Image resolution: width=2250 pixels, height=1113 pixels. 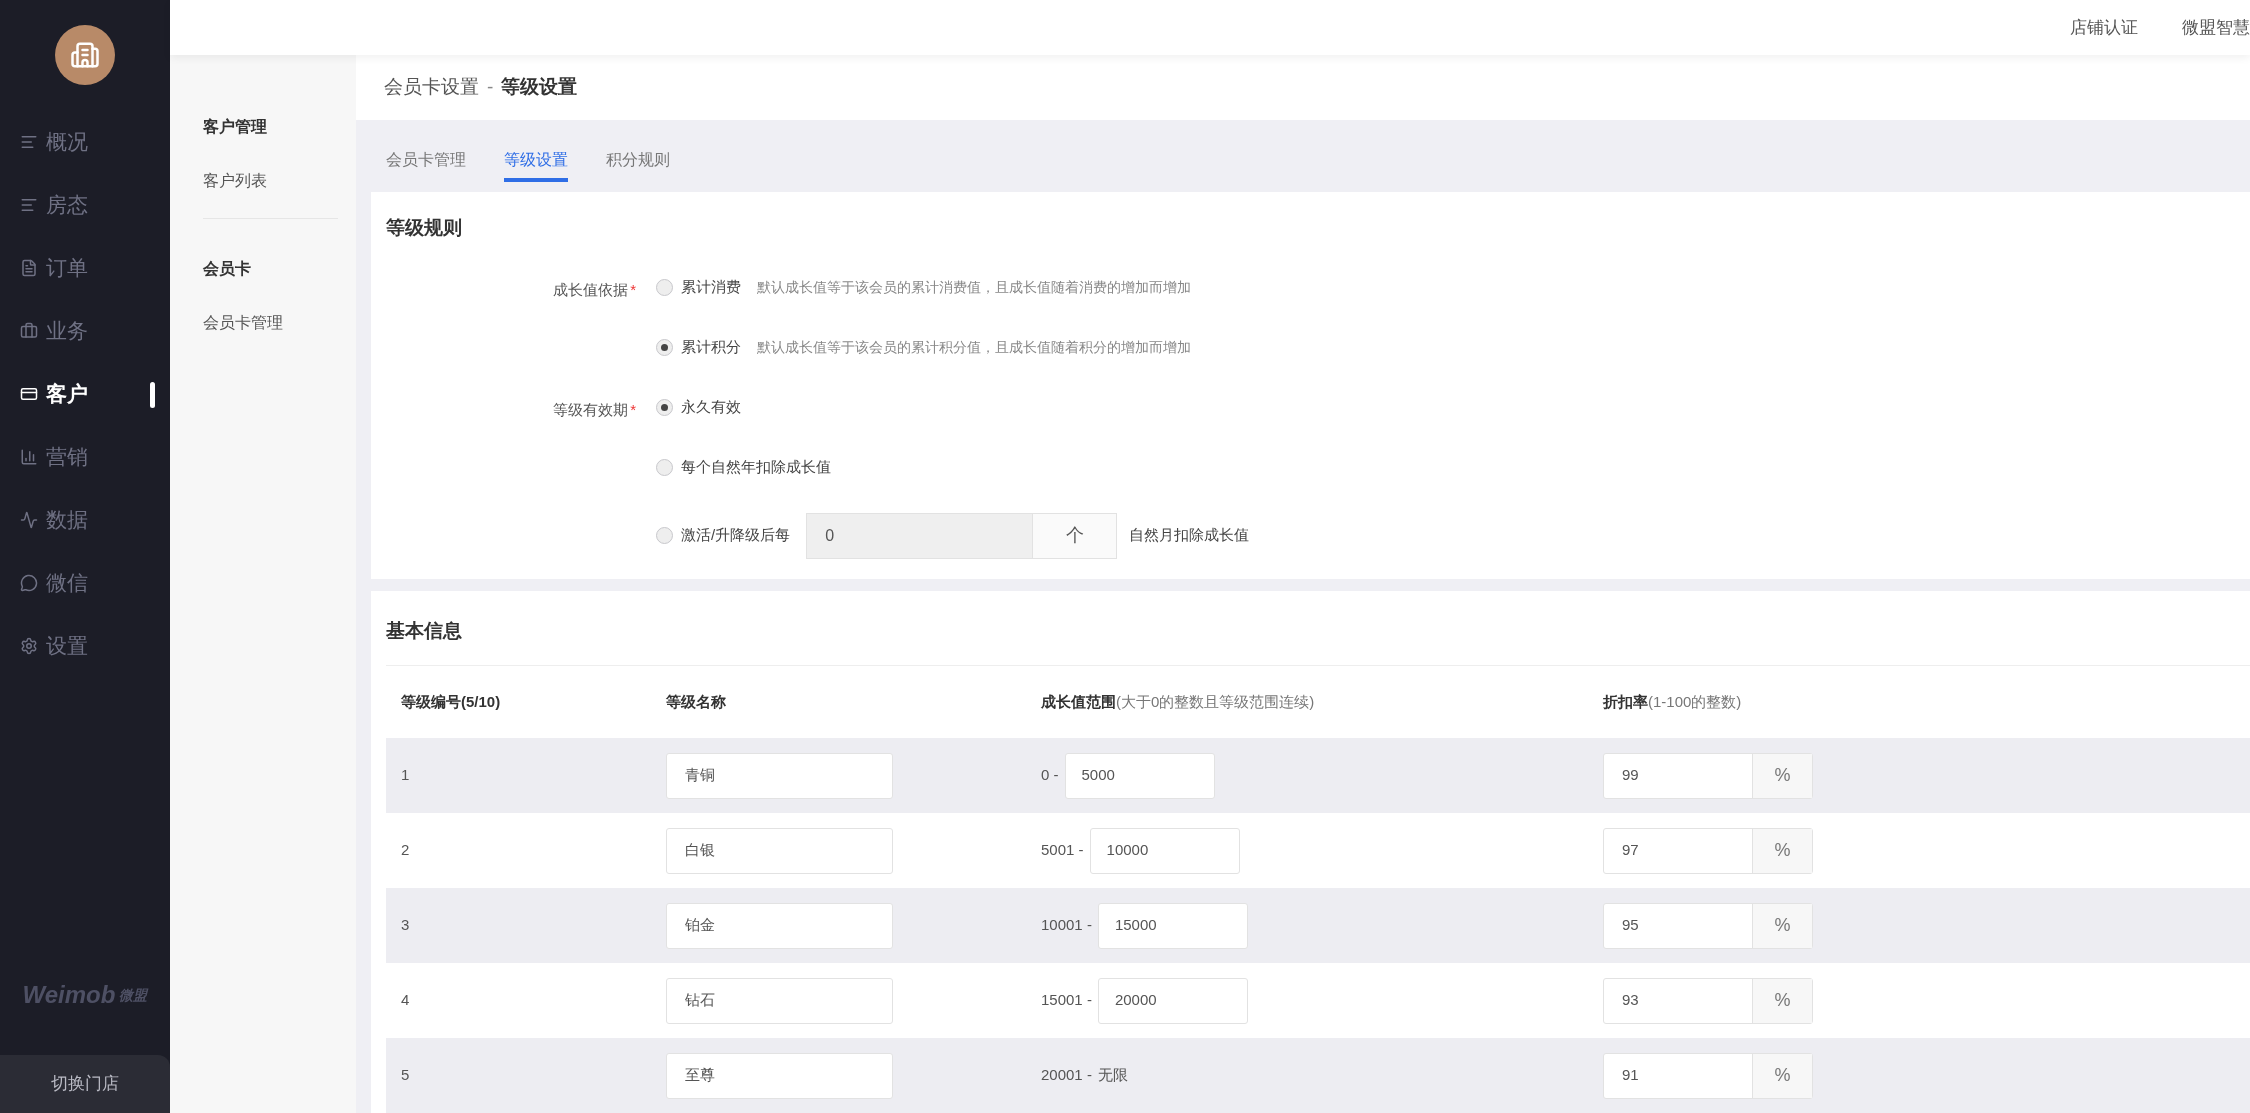 What do you see at coordinates (2104, 27) in the screenshot?
I see `top-link: 店铺认证` at bounding box center [2104, 27].